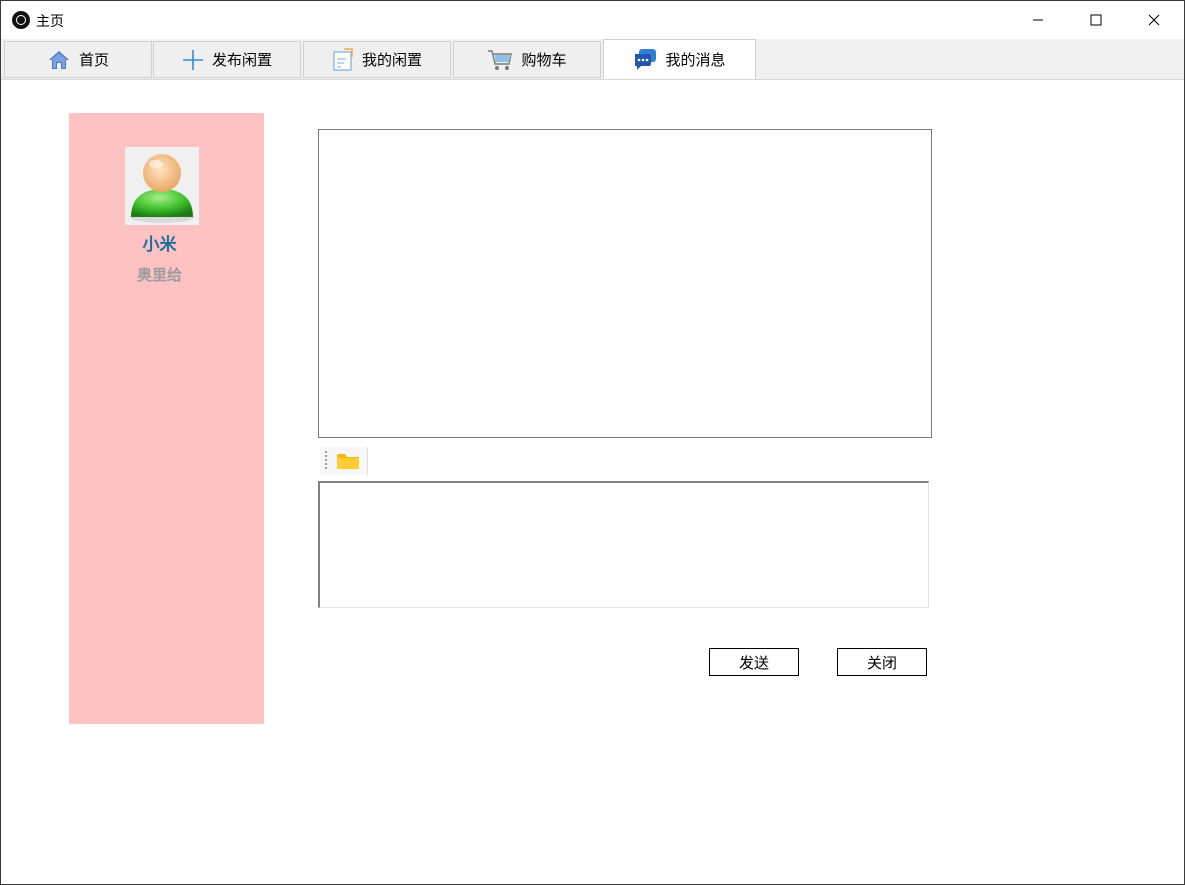  I want to click on minimize-button, so click(1038, 20).